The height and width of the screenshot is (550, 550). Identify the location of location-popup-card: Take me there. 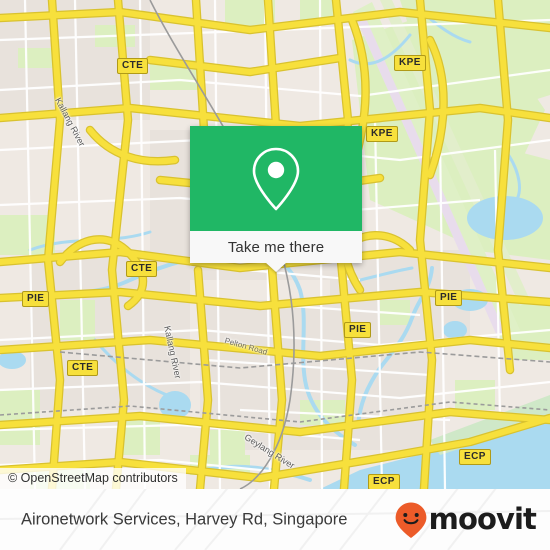
(276, 199).